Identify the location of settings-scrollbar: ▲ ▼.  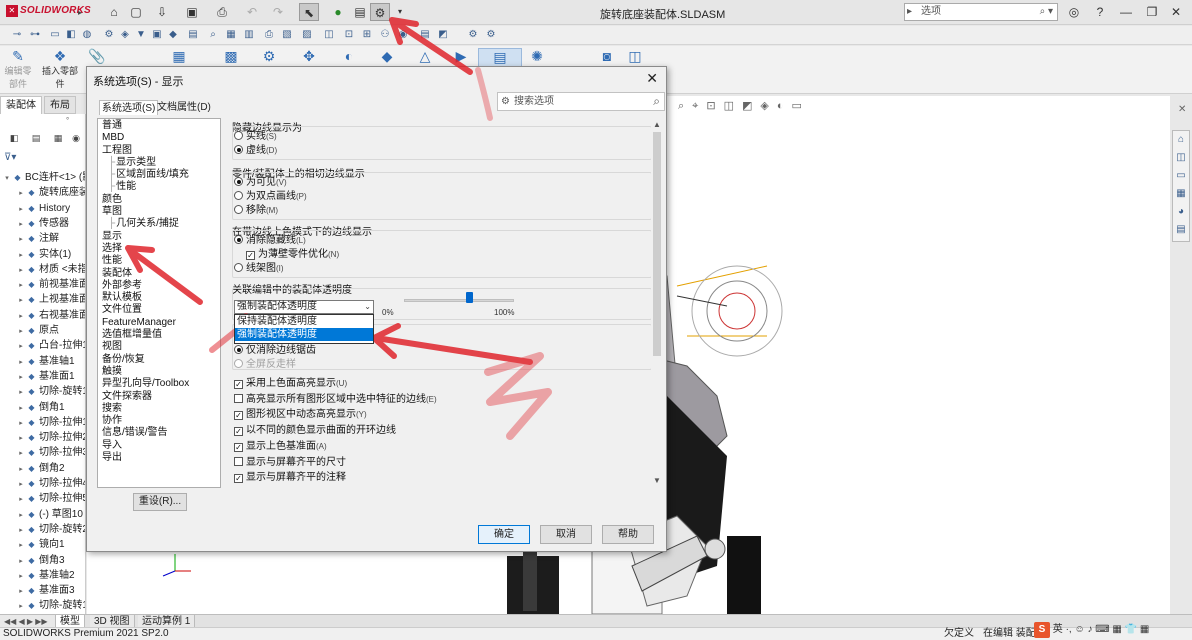
(657, 303).